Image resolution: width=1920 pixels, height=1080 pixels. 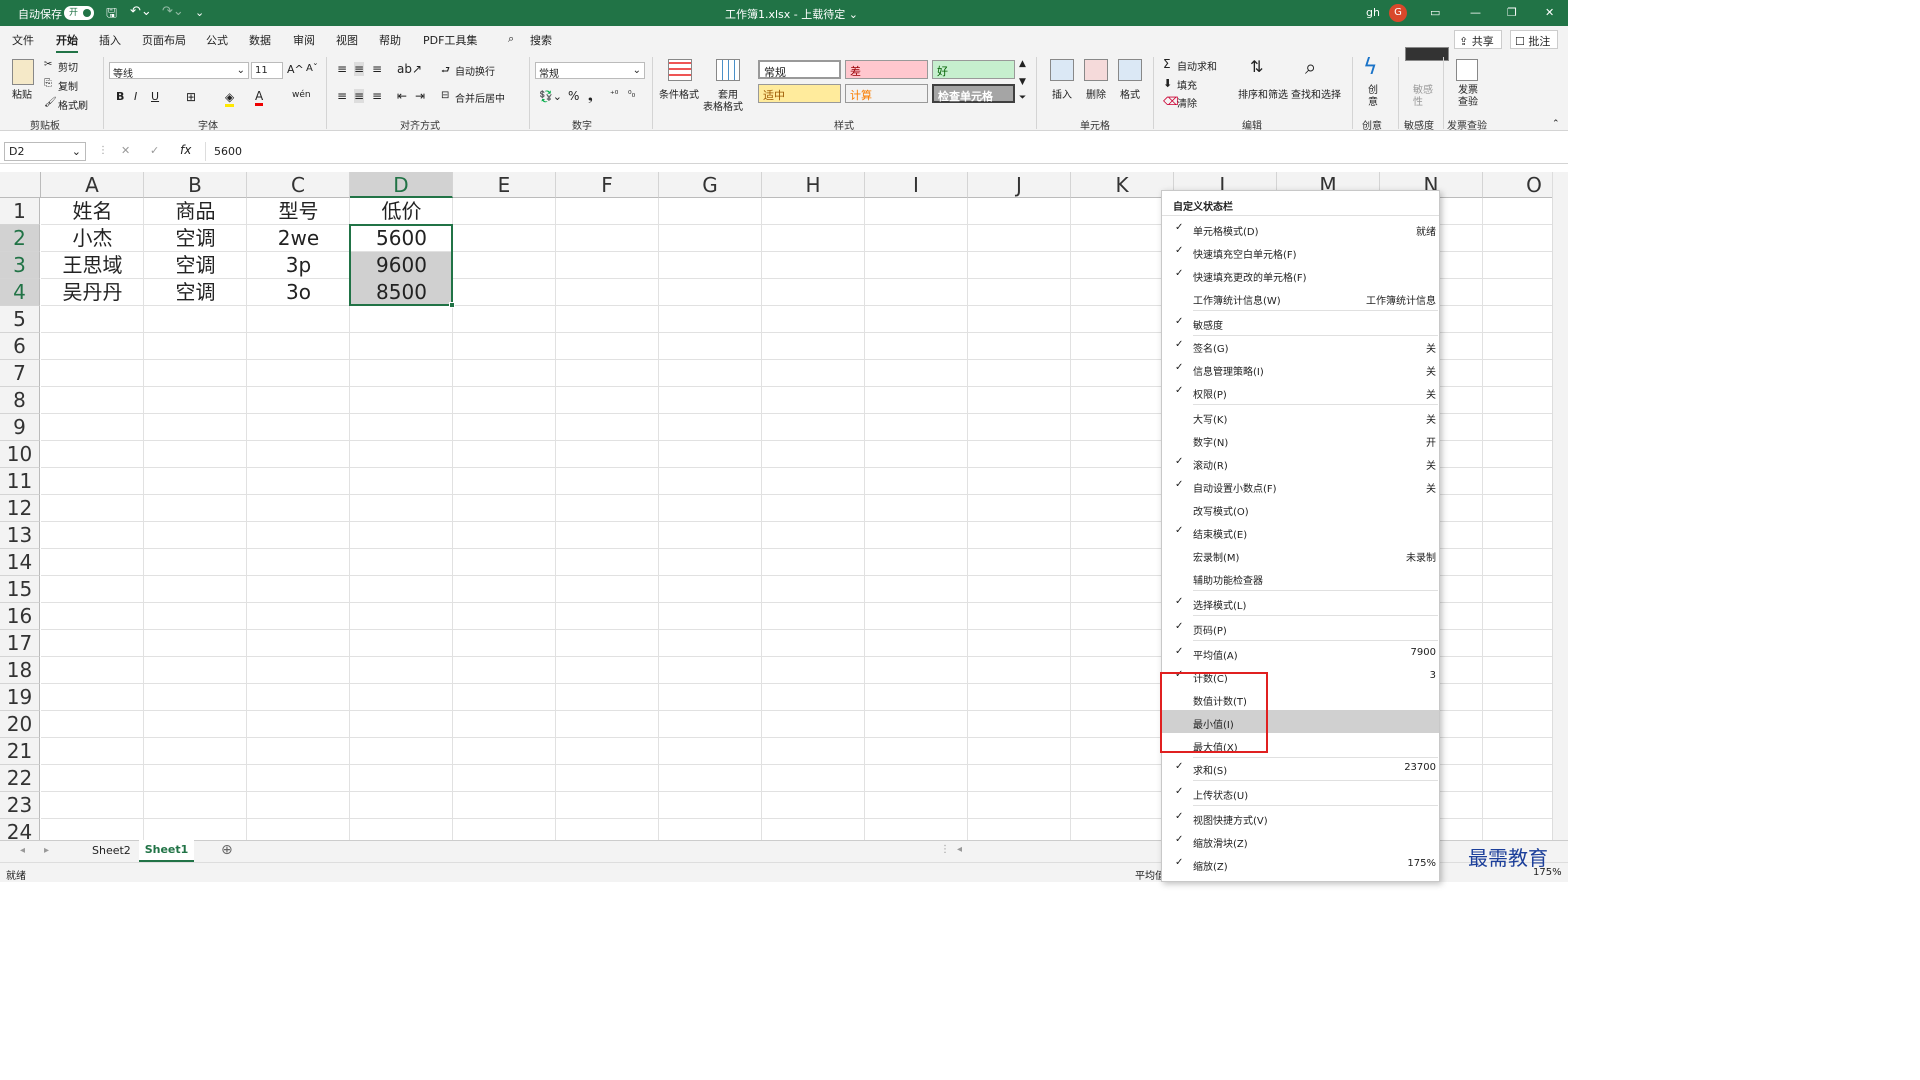 What do you see at coordinates (973, 93) in the screenshot?
I see `style-check-cell: 检查单元格` at bounding box center [973, 93].